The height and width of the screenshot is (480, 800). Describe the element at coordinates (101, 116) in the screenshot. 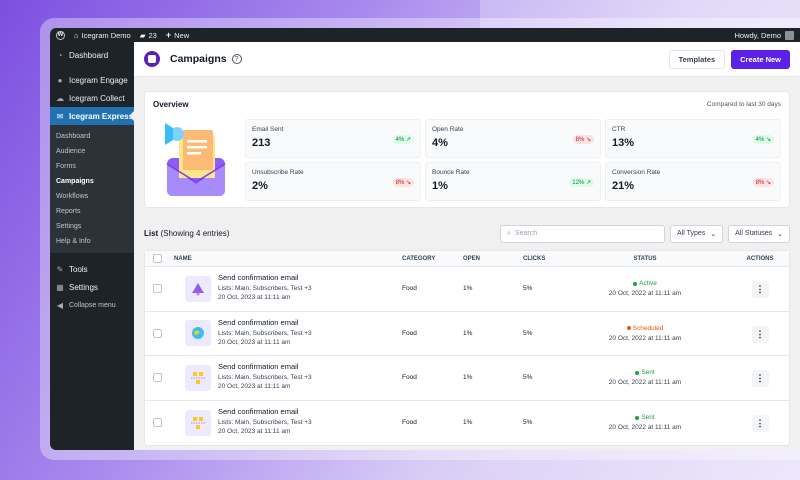

I see `sidebar-item-label: Icegram Express` at that location.